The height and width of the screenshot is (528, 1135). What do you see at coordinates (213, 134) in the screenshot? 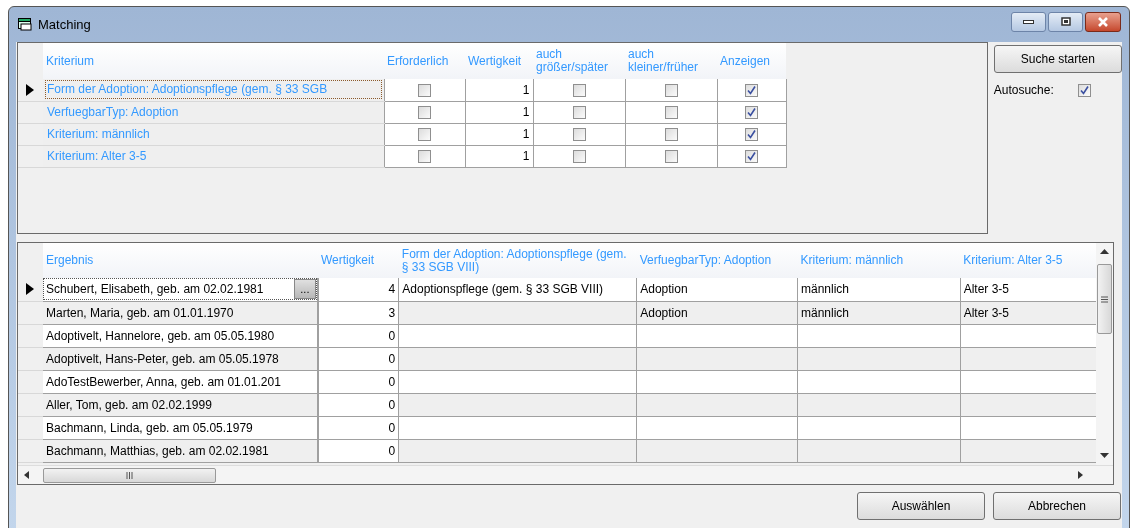
I see `table-cell: Kriterium: männlich` at bounding box center [213, 134].